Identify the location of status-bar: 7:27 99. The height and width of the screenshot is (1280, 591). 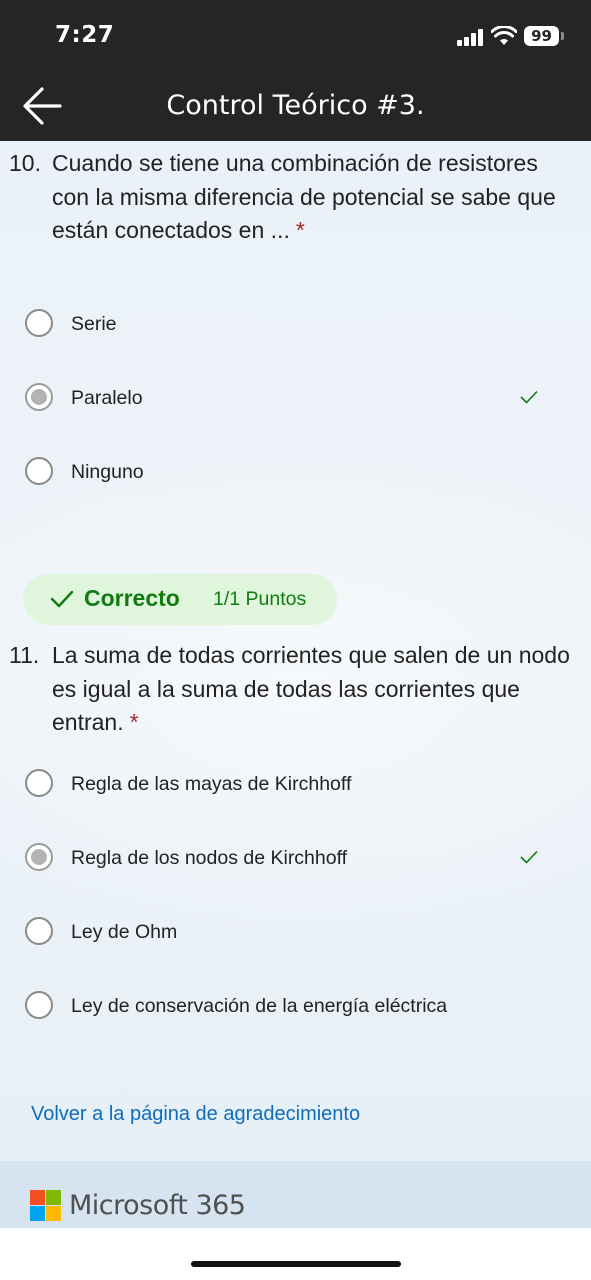
(295, 35).